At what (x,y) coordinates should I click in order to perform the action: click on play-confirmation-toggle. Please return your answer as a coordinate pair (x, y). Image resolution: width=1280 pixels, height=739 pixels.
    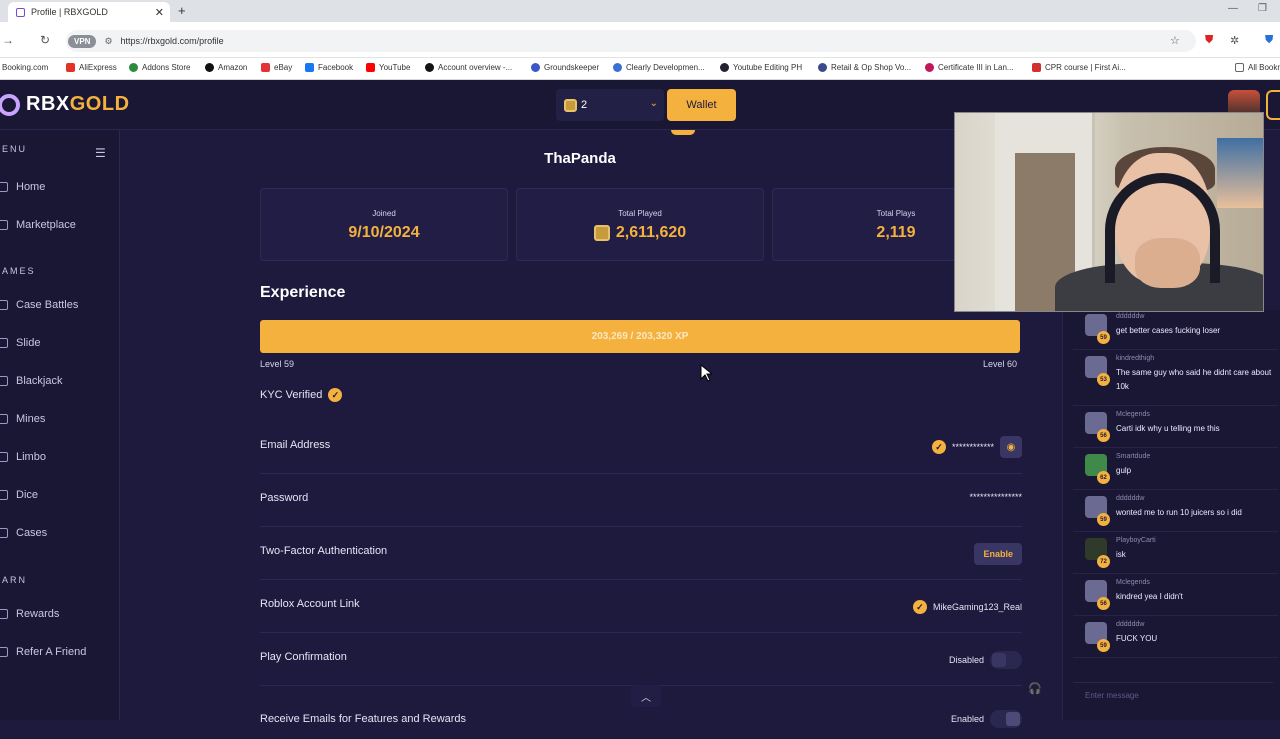
    Looking at the image, I should click on (1006, 660).